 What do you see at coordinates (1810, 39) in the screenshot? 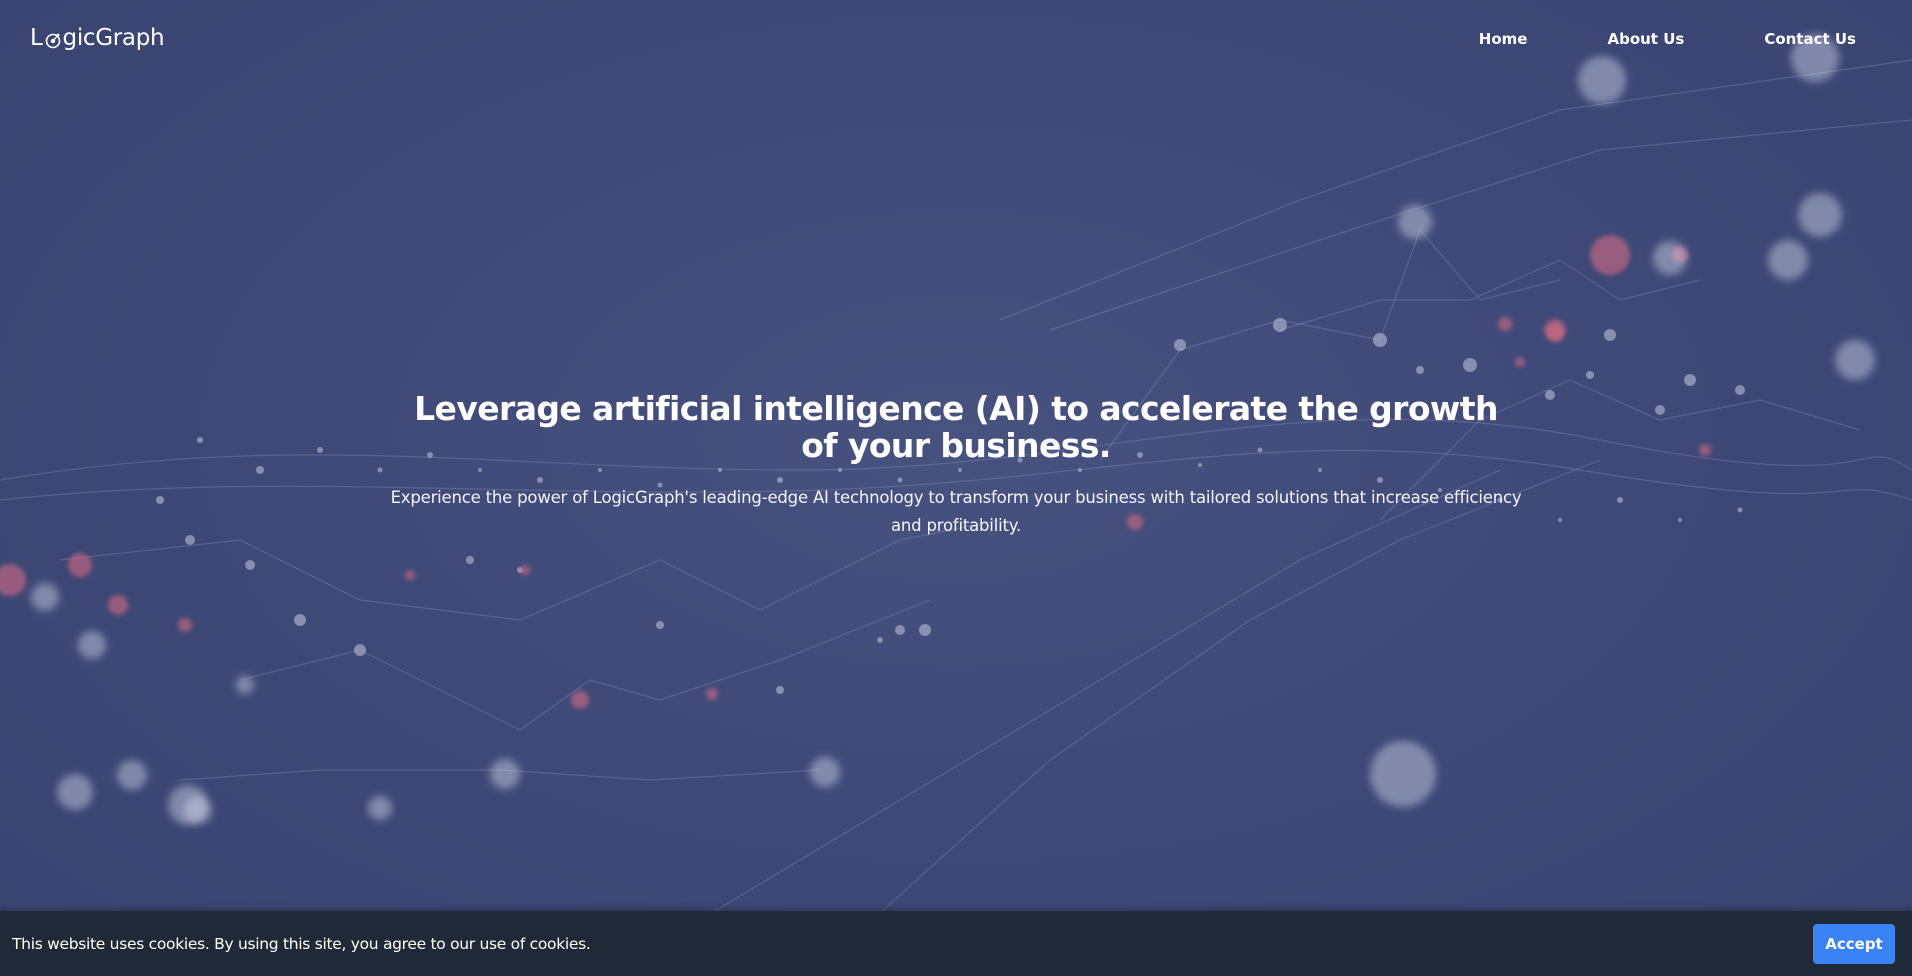
I see `nav-link-contact-us: Contact Us` at bounding box center [1810, 39].